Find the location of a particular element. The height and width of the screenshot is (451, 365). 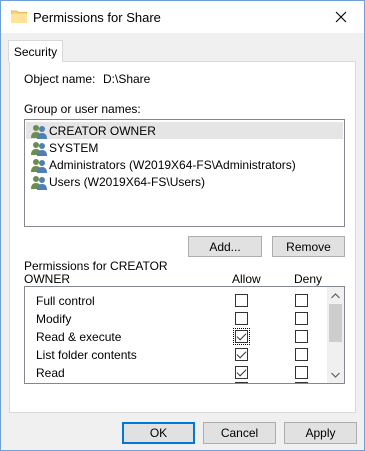

scroll-down-button is located at coordinates (335, 374).